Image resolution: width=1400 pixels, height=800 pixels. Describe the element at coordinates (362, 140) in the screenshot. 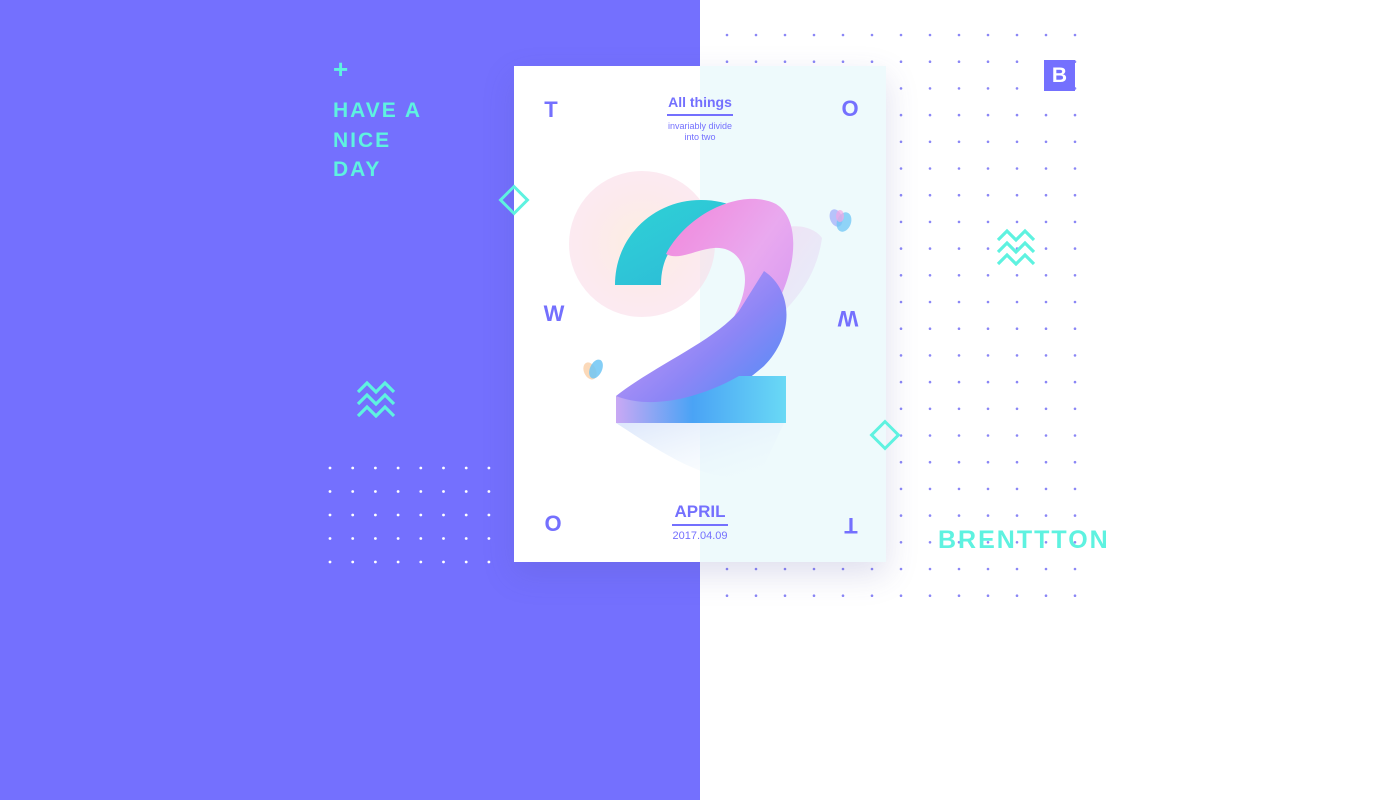

I see `tagline-line: NICE` at that location.